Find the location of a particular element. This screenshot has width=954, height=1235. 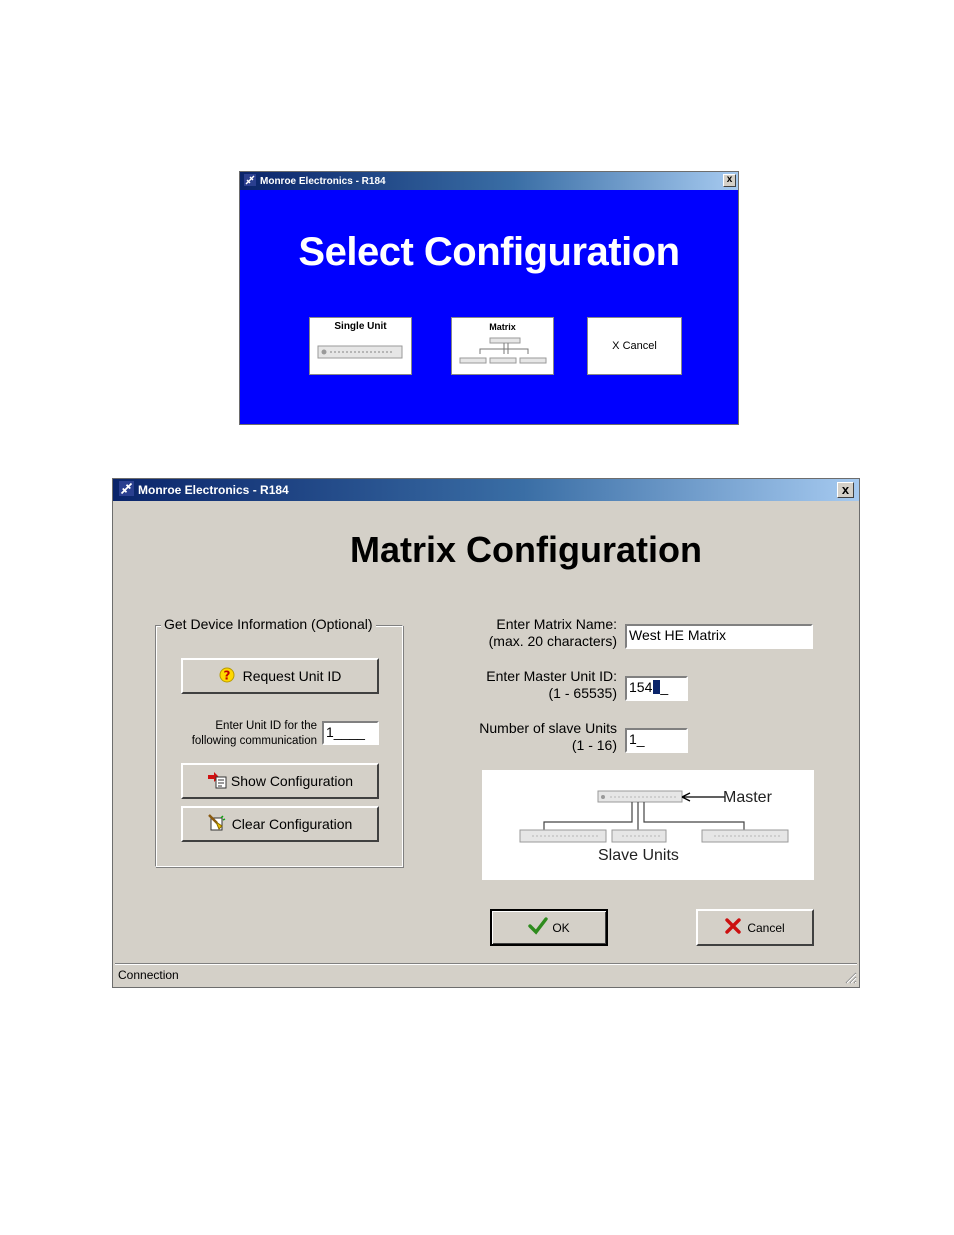

matrix-name-label-line2: (max. 20 characters) is located at coordinates (552, 641).